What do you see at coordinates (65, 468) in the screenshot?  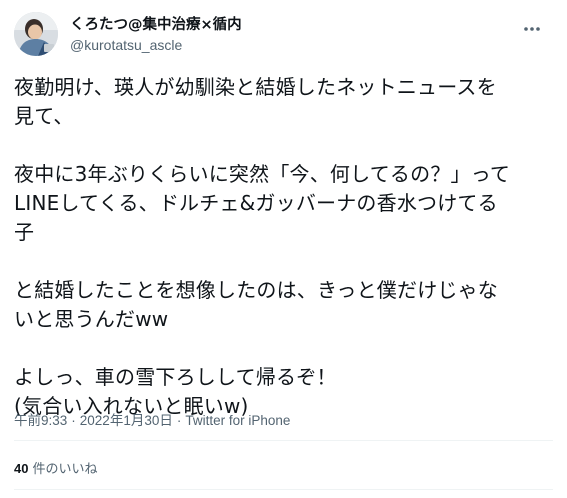 I see `likes-label: 件のいいね` at bounding box center [65, 468].